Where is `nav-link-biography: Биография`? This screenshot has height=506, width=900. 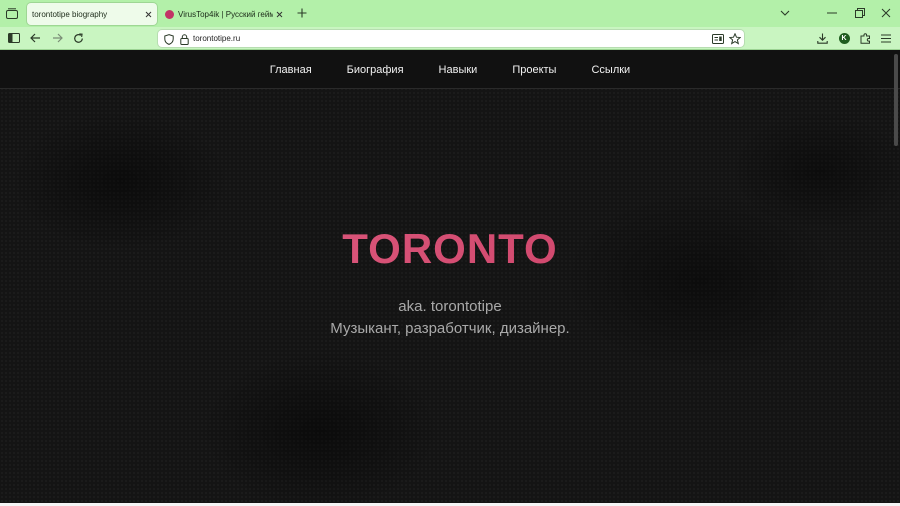
nav-link-biography: Биография is located at coordinates (375, 70).